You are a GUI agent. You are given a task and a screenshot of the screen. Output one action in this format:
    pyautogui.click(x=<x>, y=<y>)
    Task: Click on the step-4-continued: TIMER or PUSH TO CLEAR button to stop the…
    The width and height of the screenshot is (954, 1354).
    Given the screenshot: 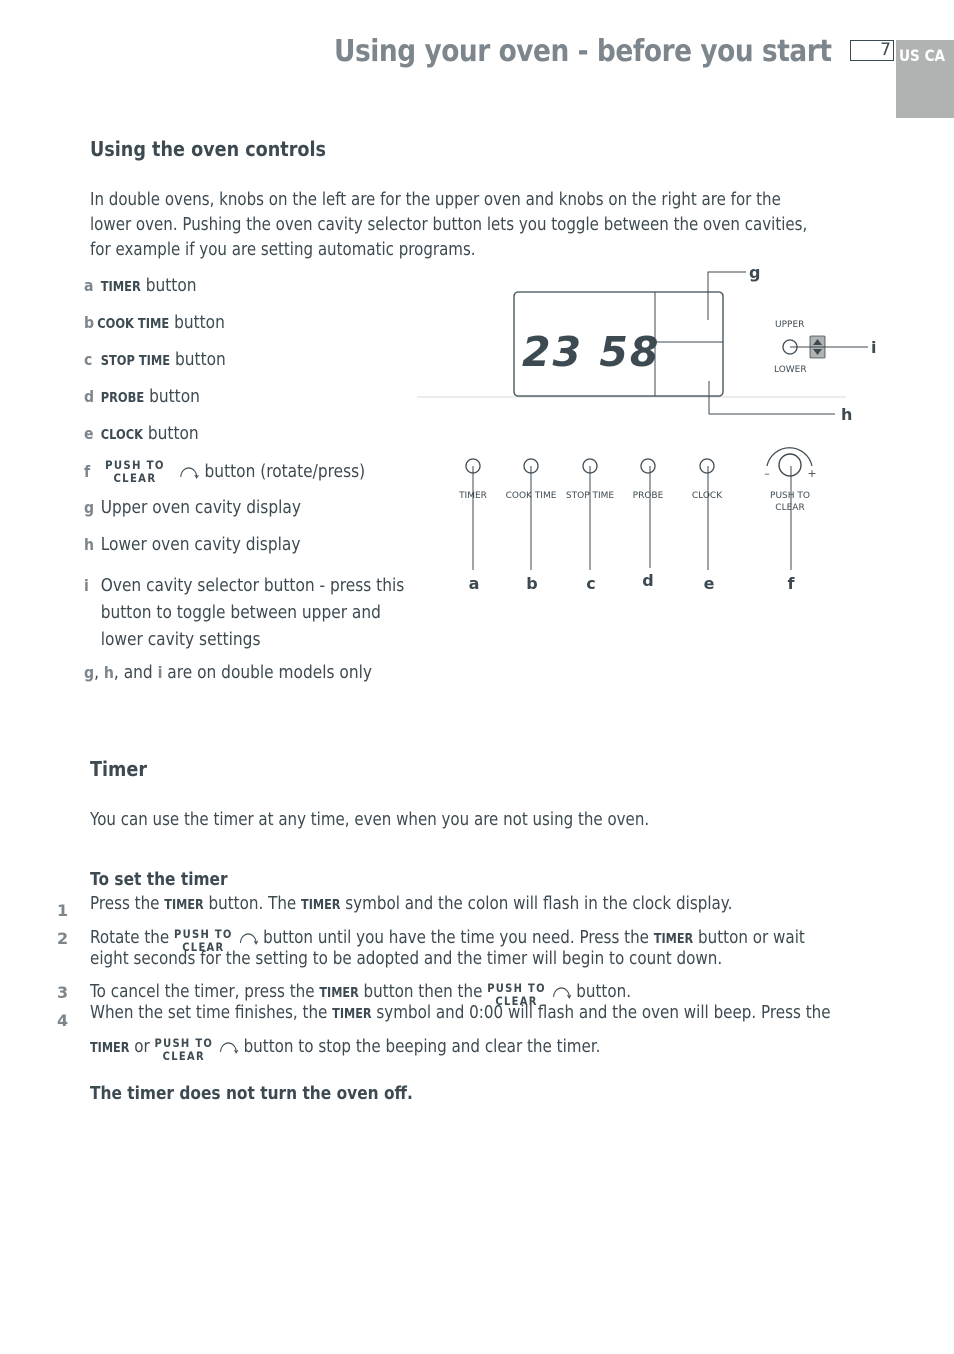 What is the action you would take?
    pyautogui.click(x=345, y=1049)
    